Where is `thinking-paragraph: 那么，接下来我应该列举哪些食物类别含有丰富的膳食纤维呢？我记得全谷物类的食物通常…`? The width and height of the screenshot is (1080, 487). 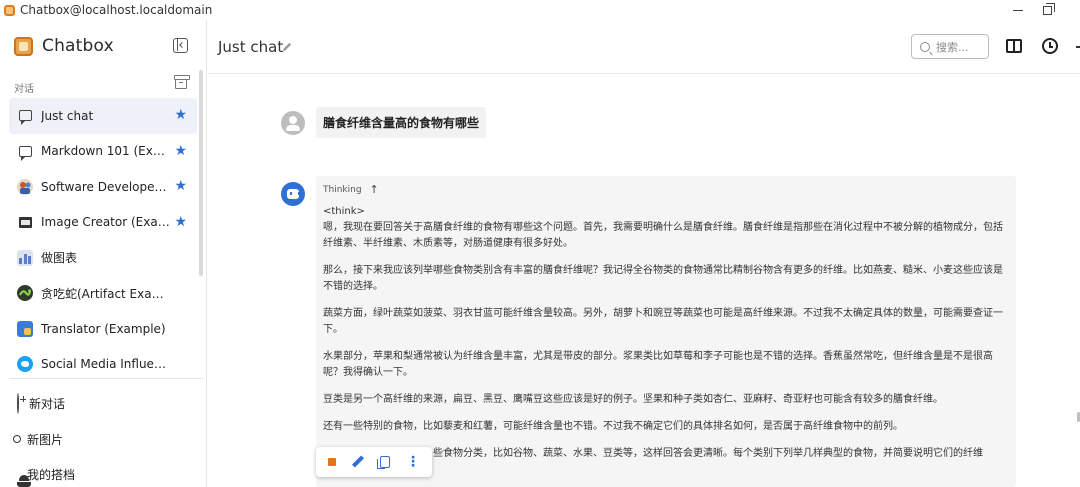
thinking-paragraph: 那么，接下来我应该列举哪些食物类别含有丰富的膳食纤维呢？我记得全谷物类的食物通常… is located at coordinates (663, 278).